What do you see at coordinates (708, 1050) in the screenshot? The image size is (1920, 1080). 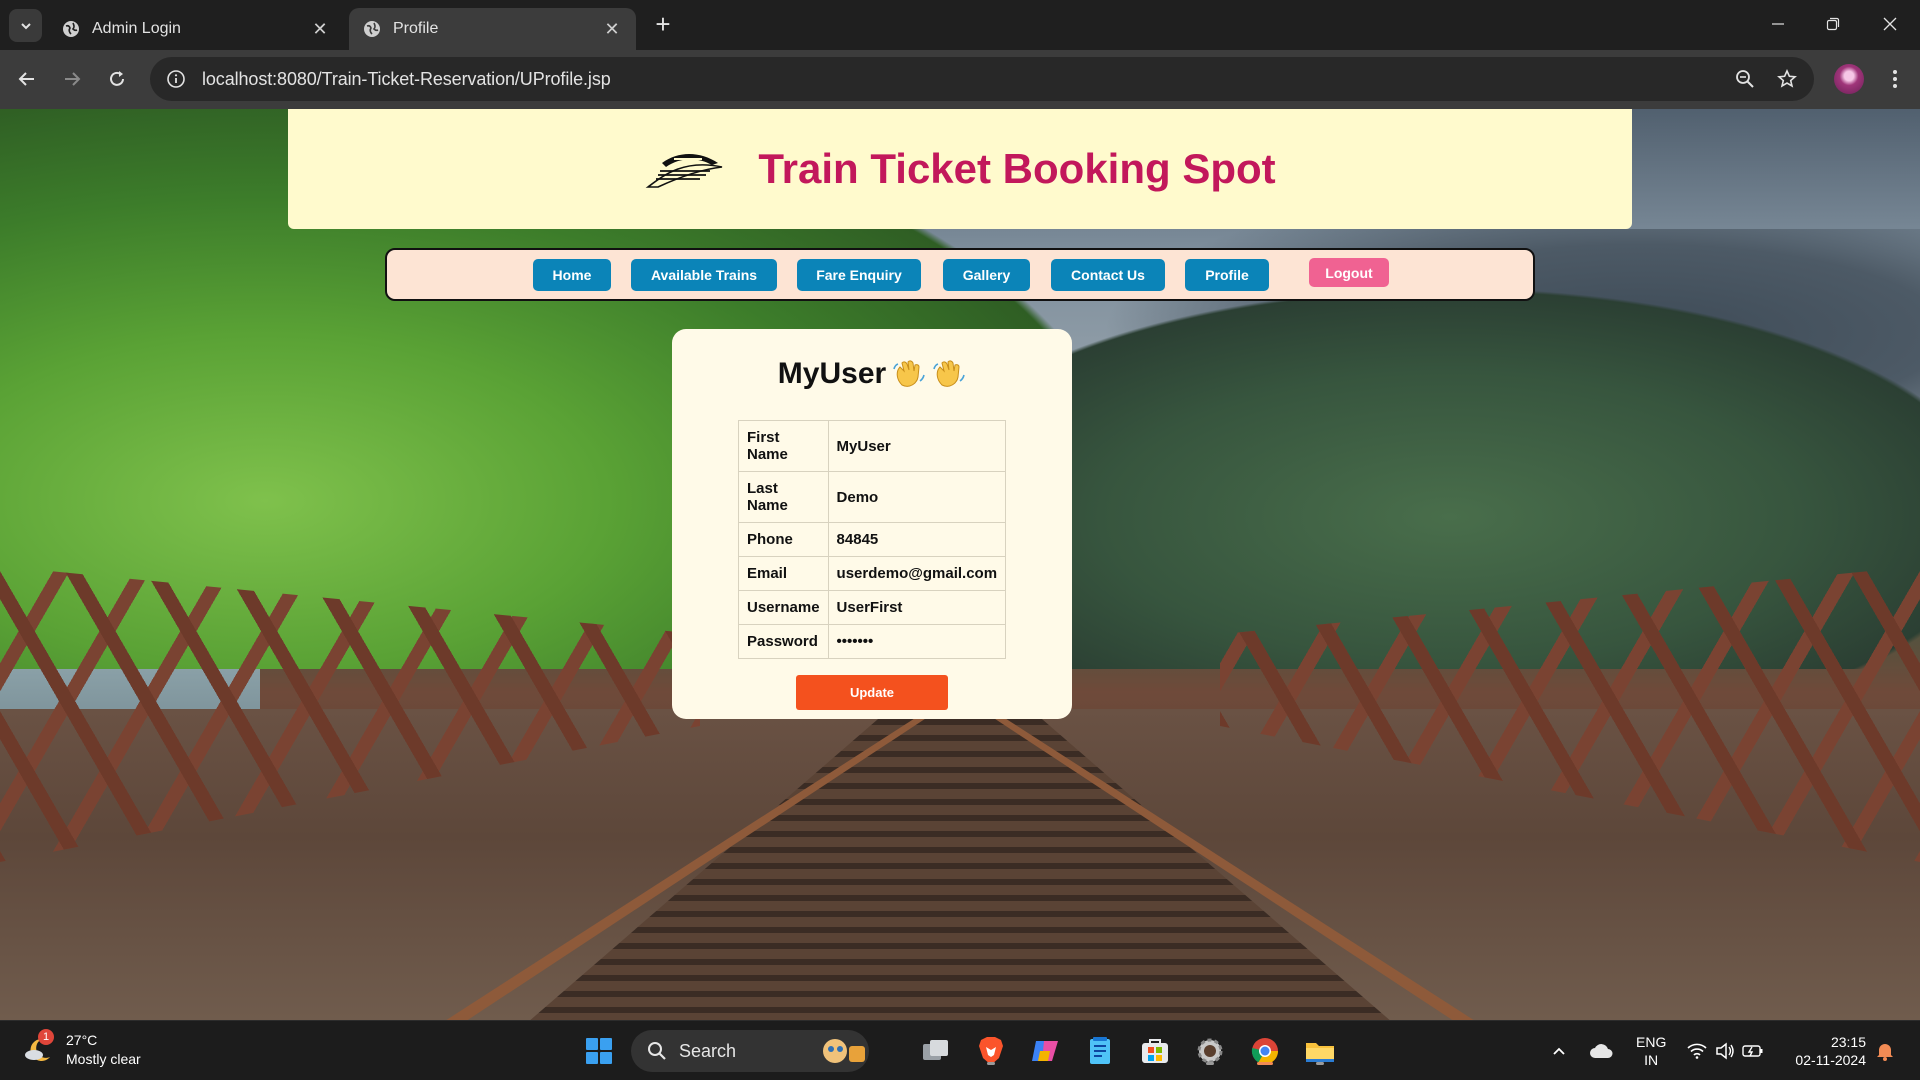 I see `search-label: Search` at bounding box center [708, 1050].